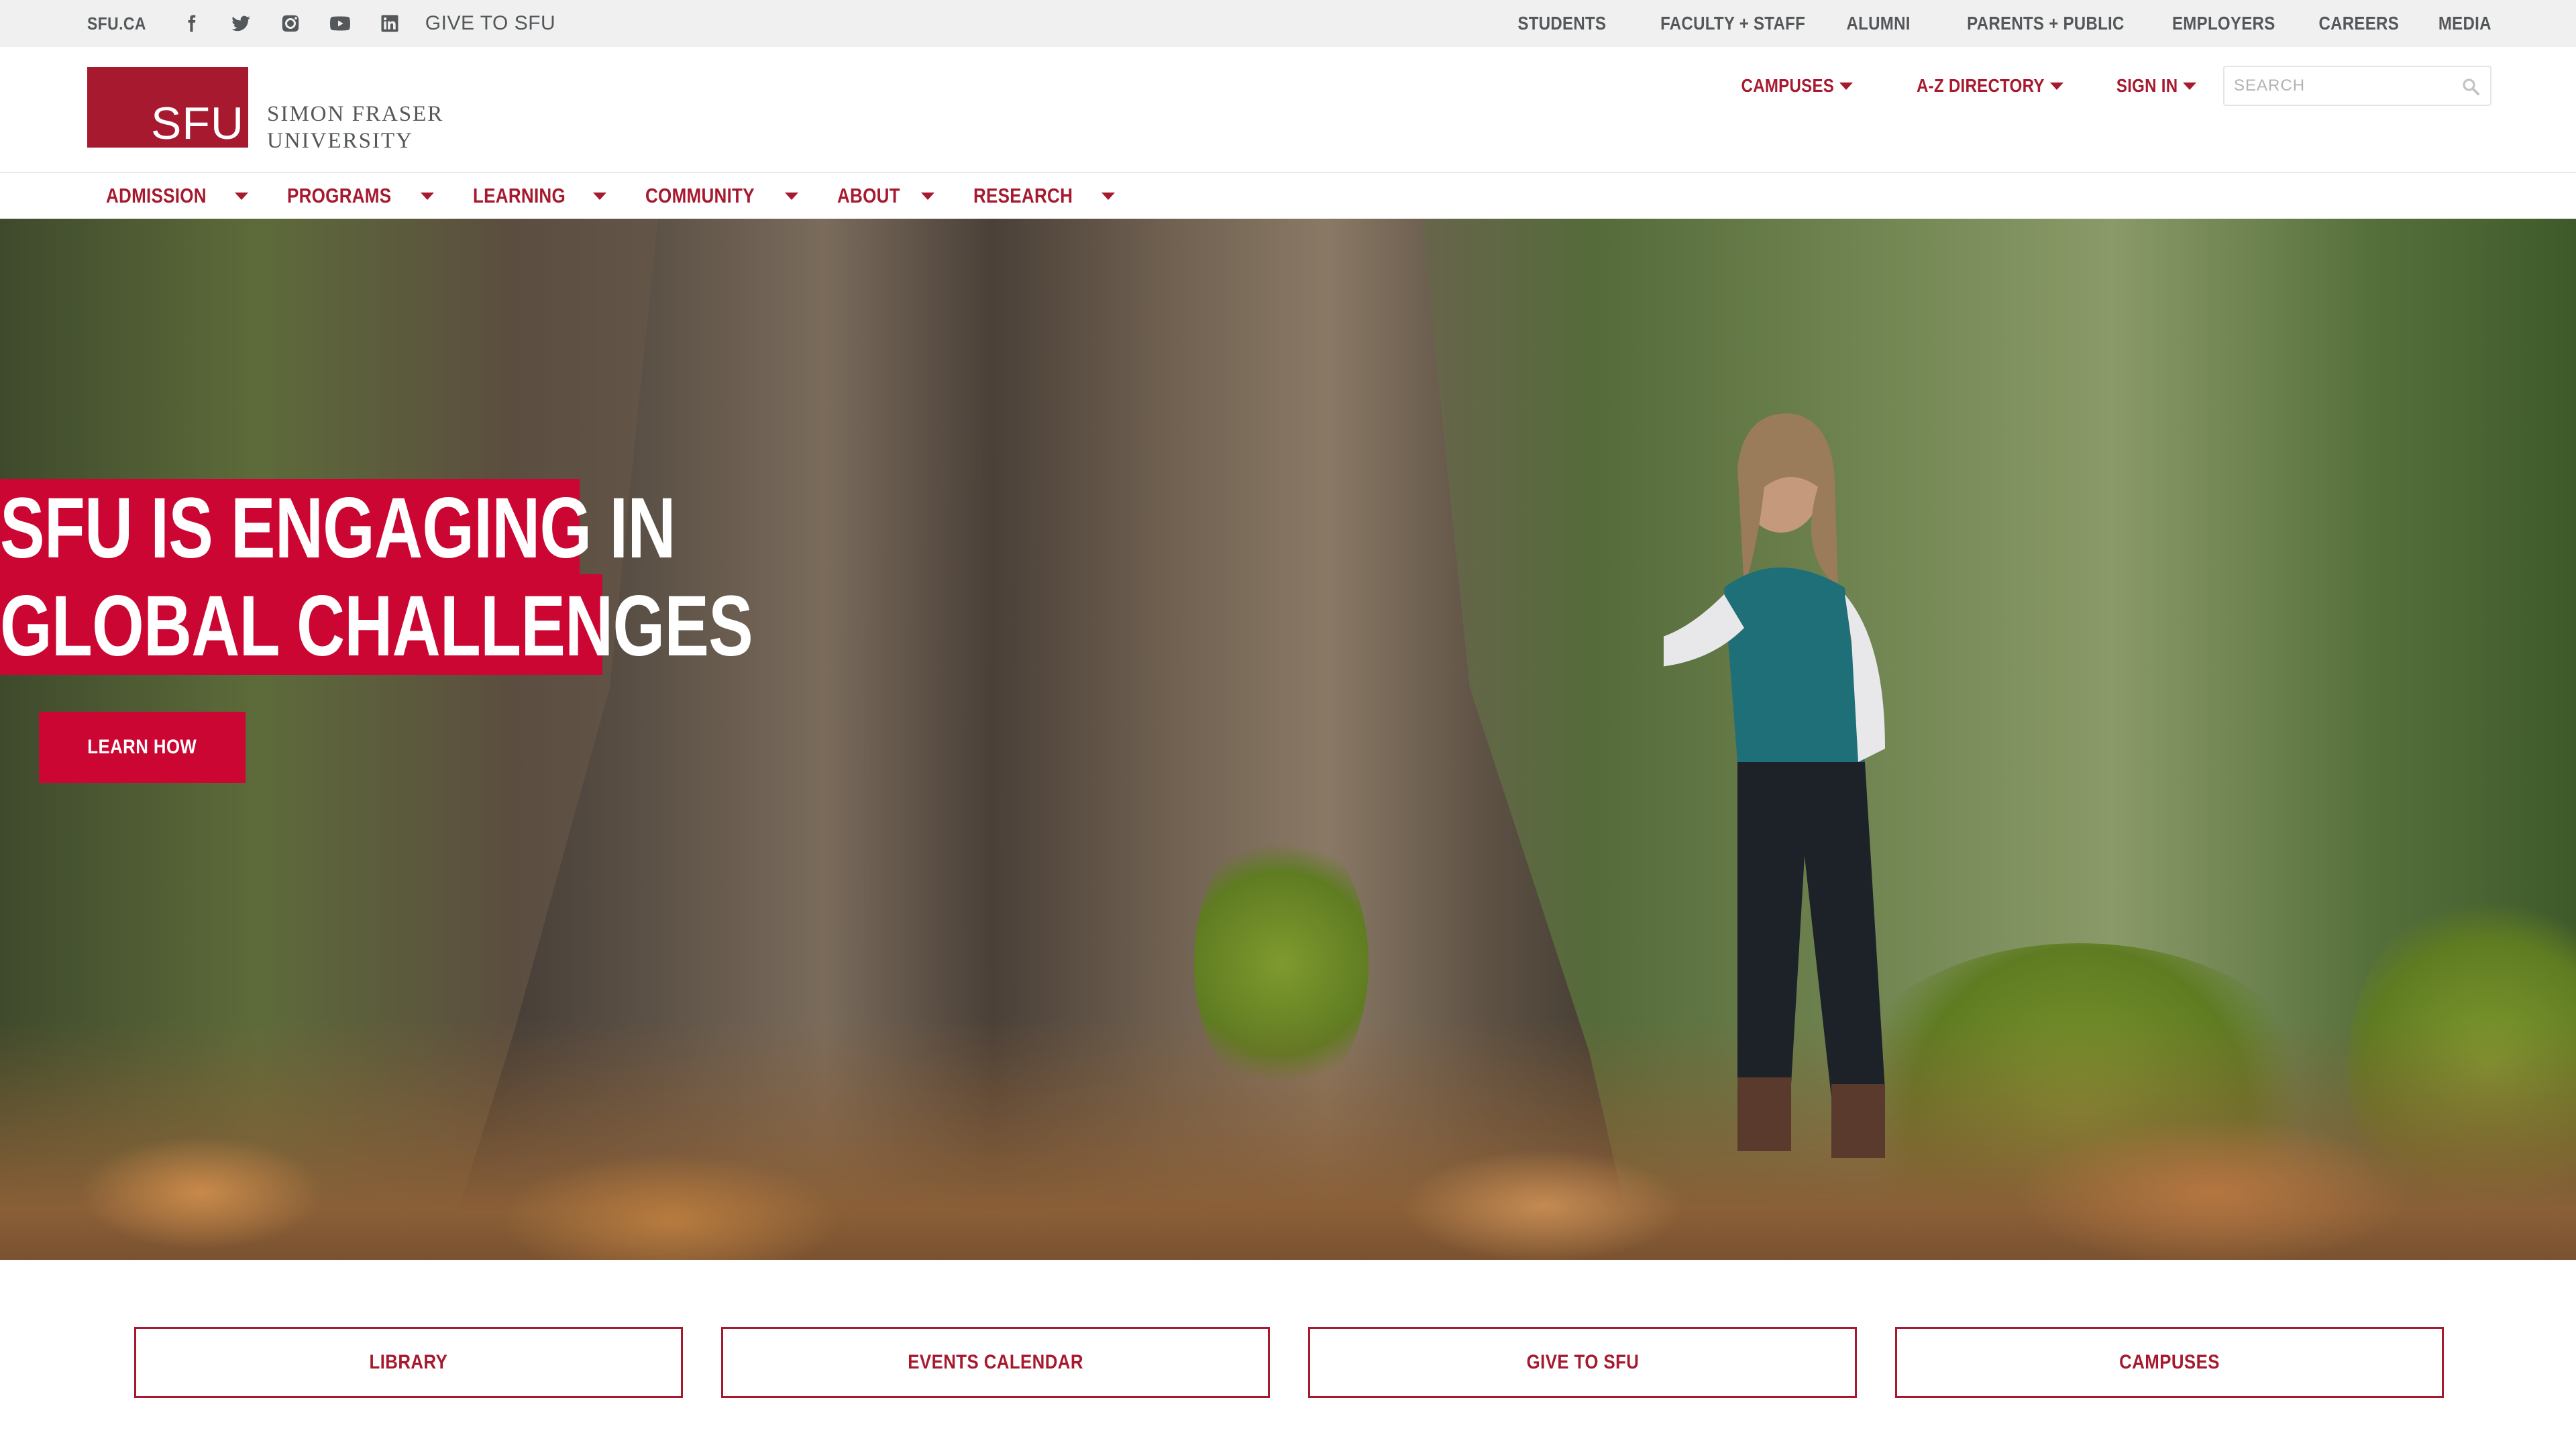 The image size is (2576, 1449). What do you see at coordinates (2359, 23) in the screenshot?
I see `audience-link-careers: CAREERS` at bounding box center [2359, 23].